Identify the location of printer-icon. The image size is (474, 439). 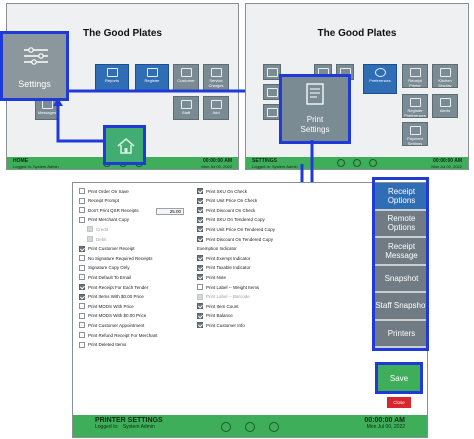
(315, 94).